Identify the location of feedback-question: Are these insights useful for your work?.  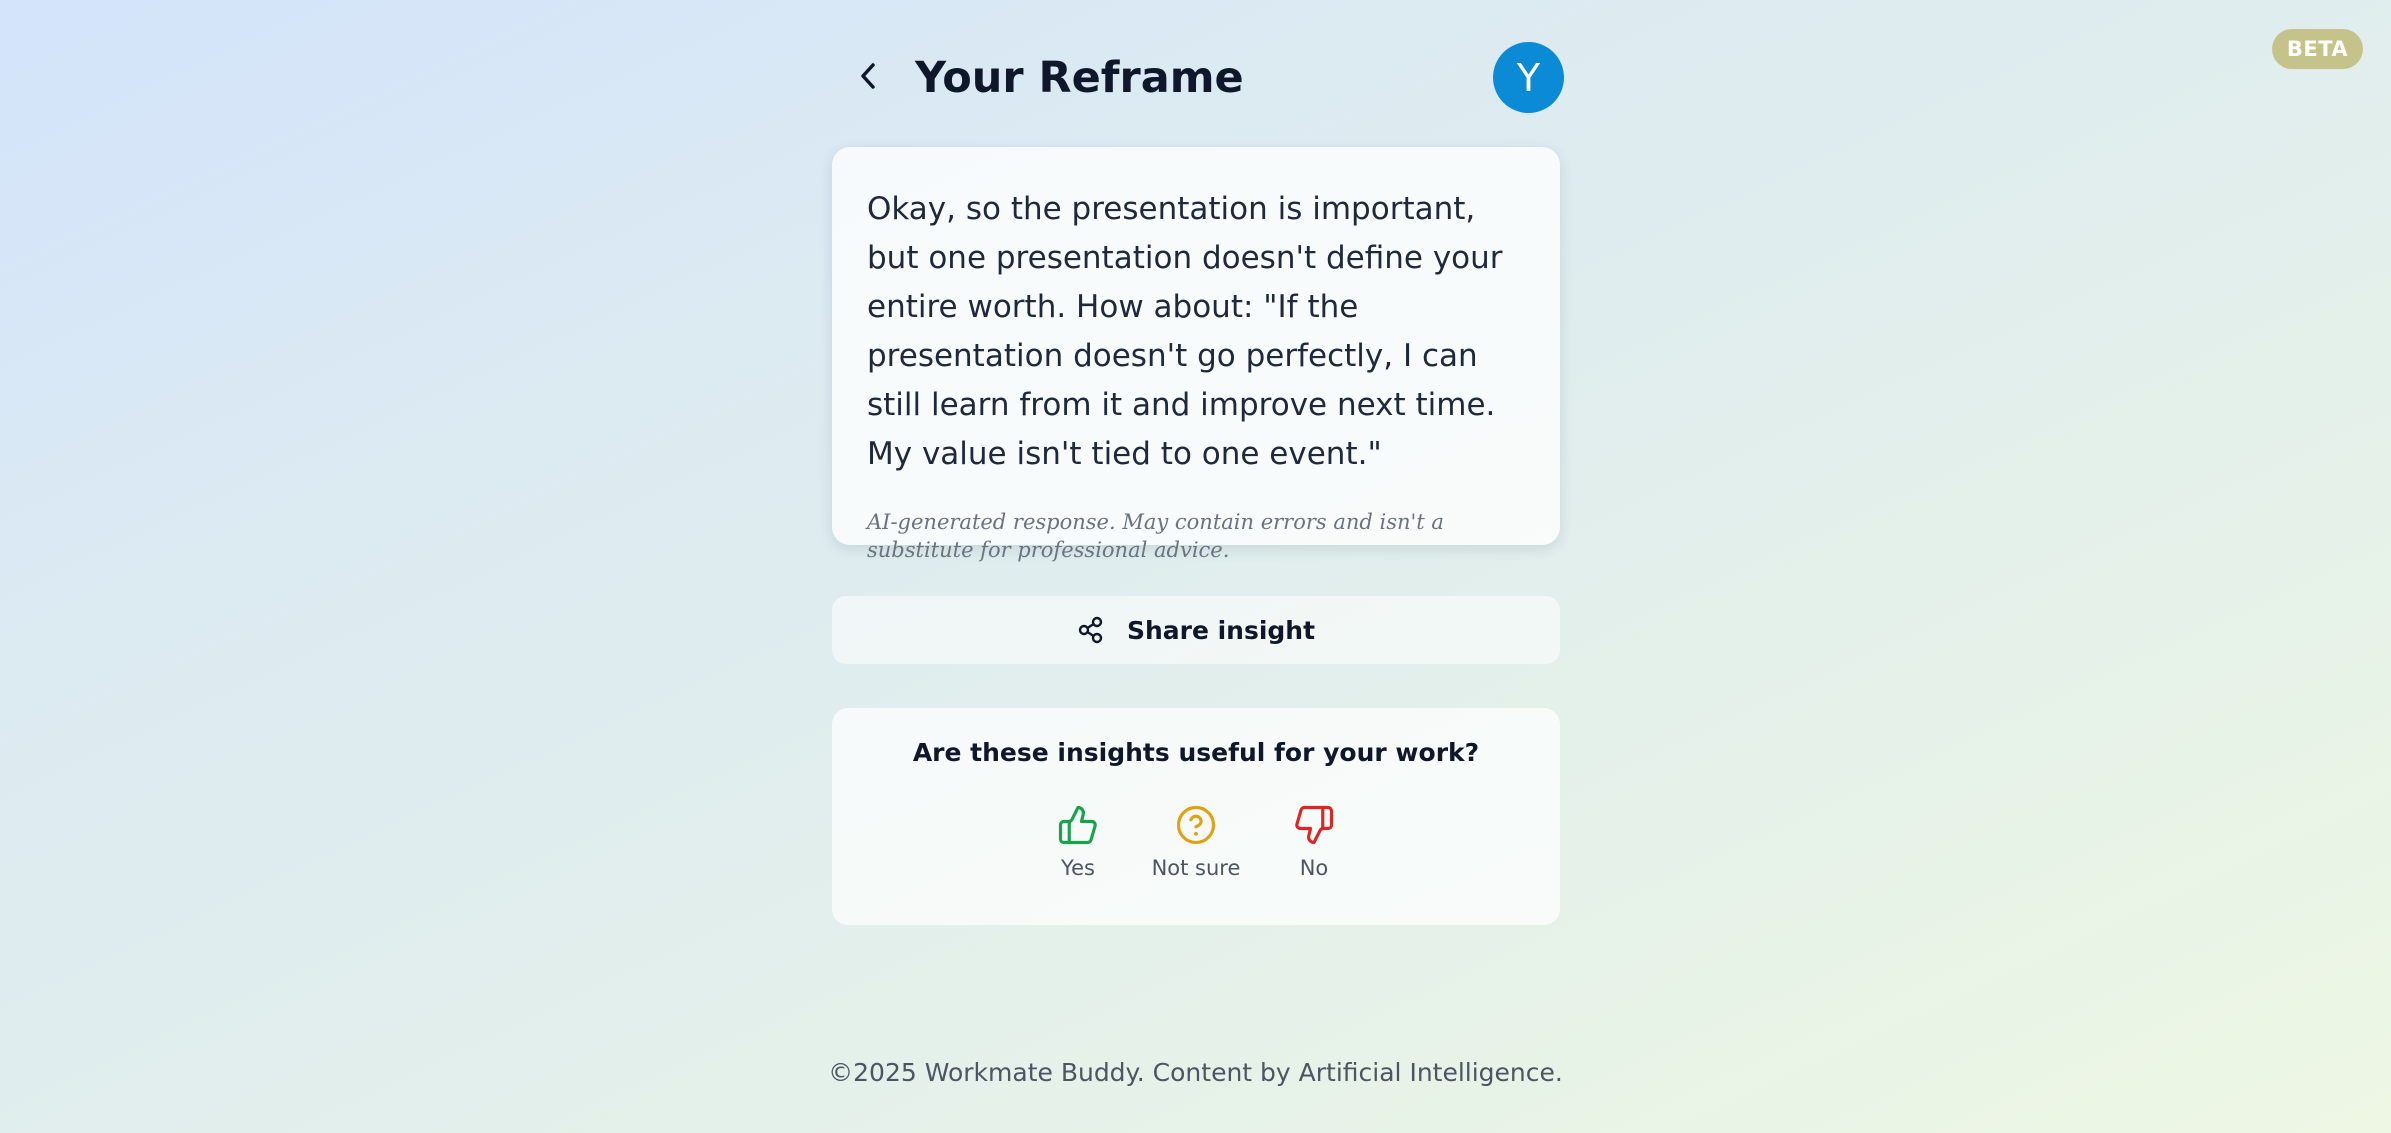
(1196, 752).